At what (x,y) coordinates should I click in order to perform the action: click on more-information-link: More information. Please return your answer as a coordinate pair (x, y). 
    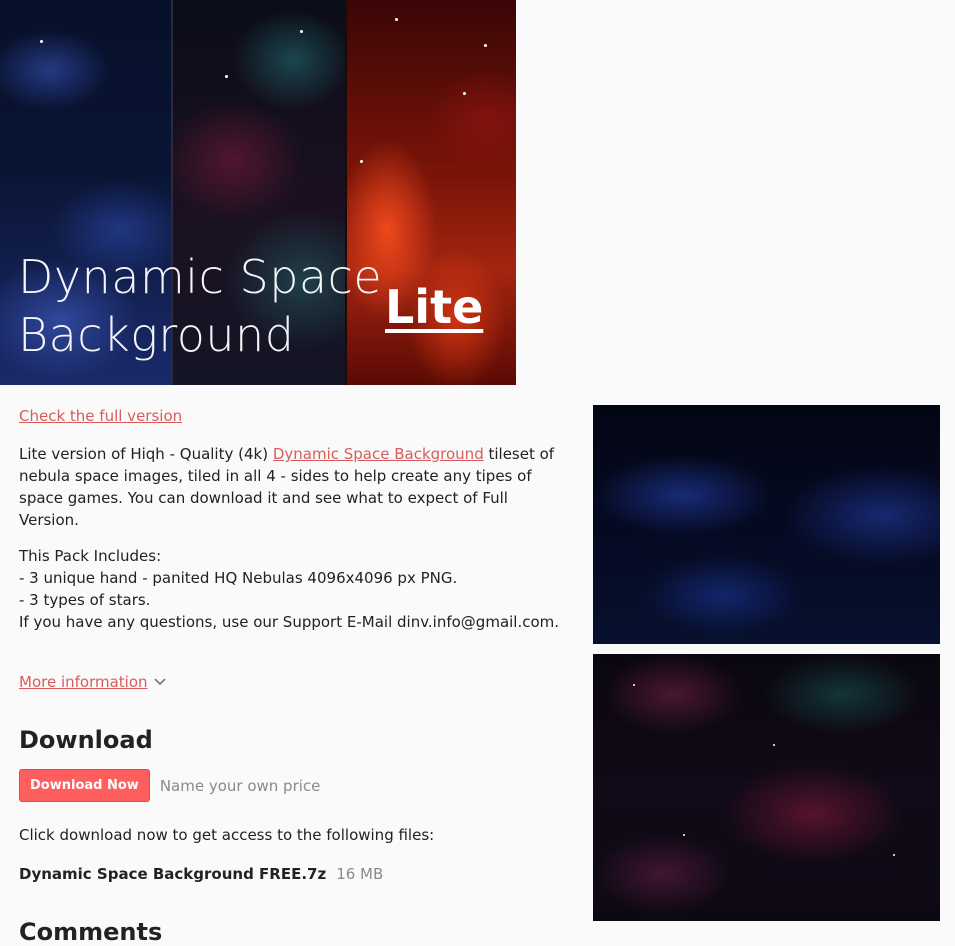
    Looking at the image, I should click on (83, 682).